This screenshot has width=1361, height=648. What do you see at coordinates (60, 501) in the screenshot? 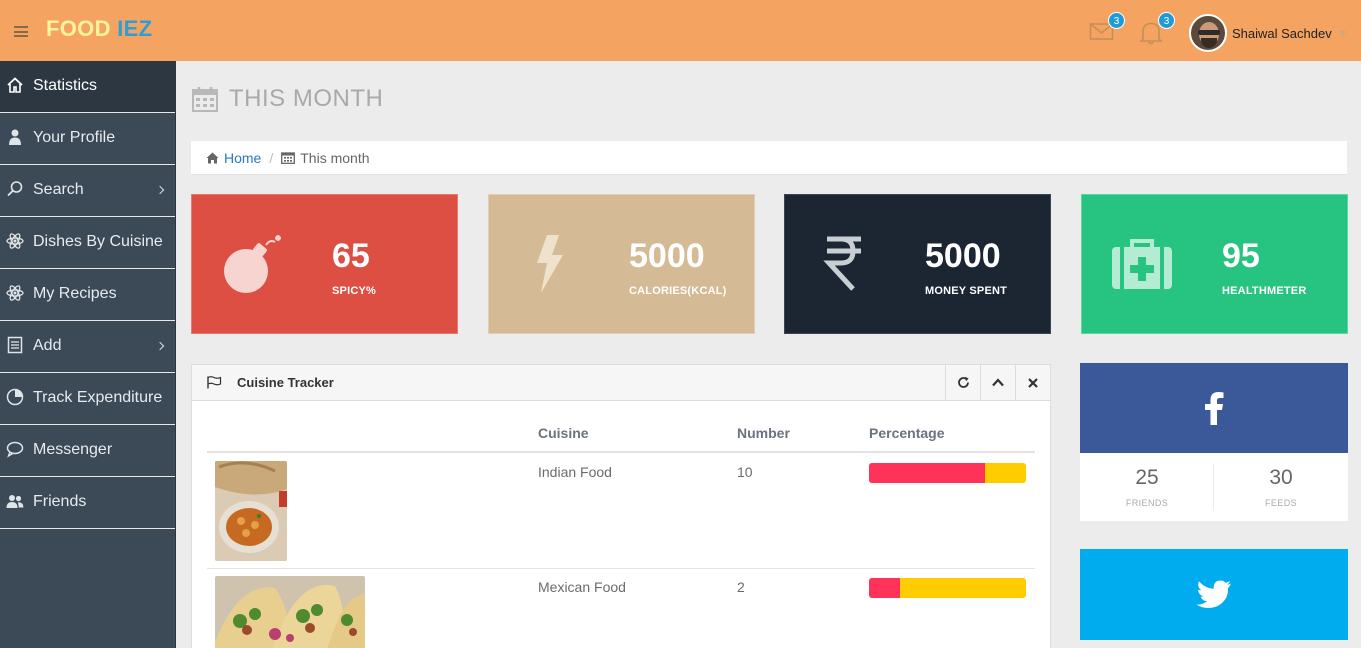
I see `sidebar-item-label: Friends` at bounding box center [60, 501].